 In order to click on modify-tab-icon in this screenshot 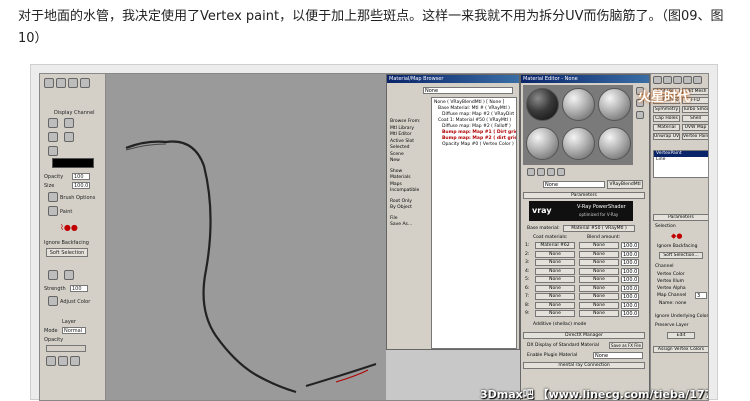, I will do `click(667, 80)`.